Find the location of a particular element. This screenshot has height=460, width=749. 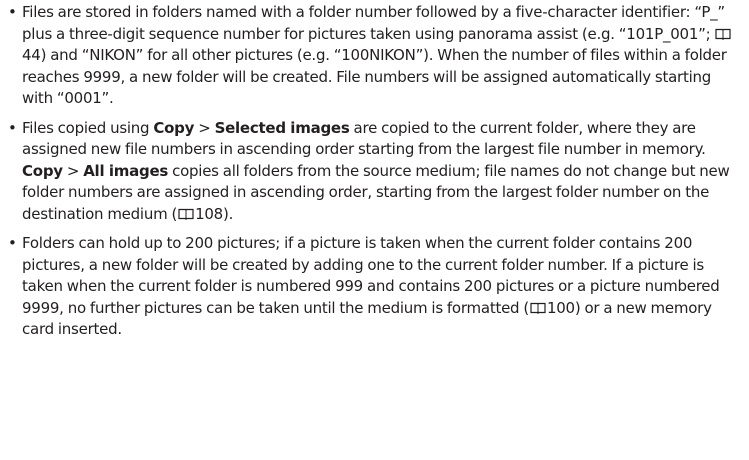

page-reference: 108 is located at coordinates (209, 213).